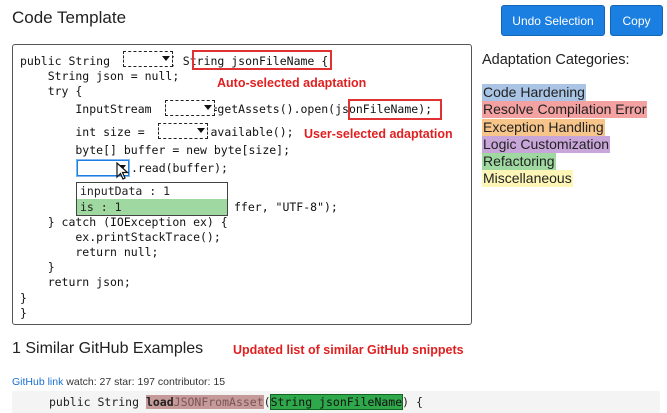  What do you see at coordinates (86, 132) in the screenshot?
I see `code-text: int size =` at bounding box center [86, 132].